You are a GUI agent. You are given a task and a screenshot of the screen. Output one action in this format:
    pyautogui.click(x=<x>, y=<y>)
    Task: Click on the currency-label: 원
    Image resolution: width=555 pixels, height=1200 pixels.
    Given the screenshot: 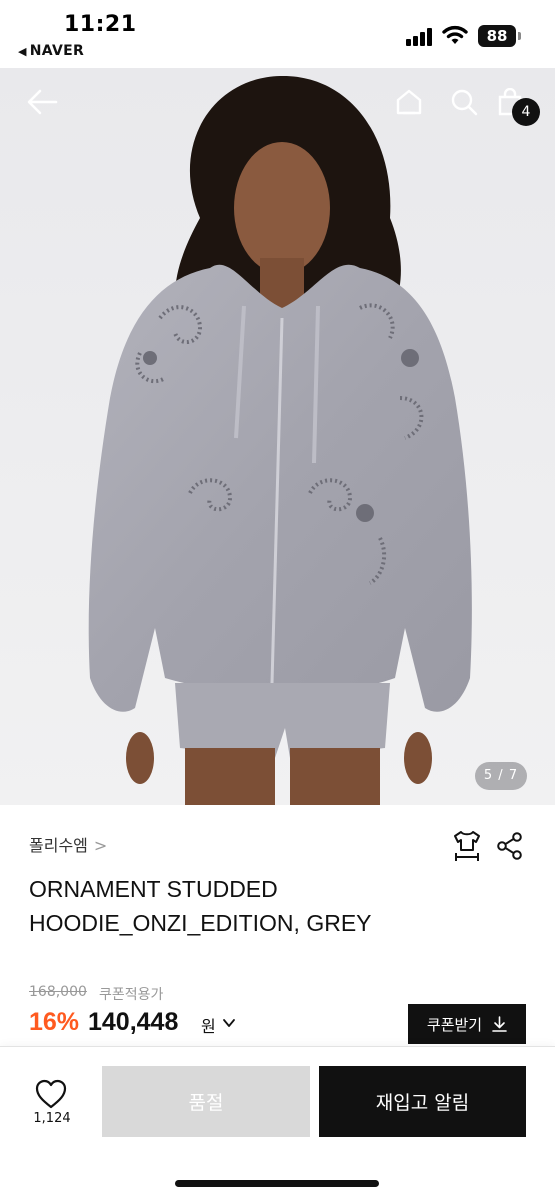 What is the action you would take?
    pyautogui.click(x=208, y=1026)
    